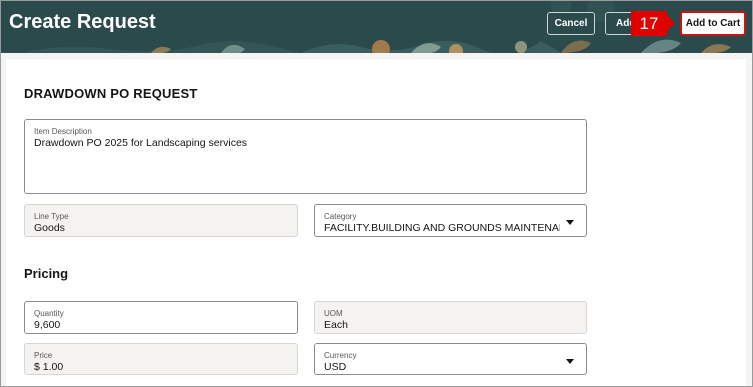  What do you see at coordinates (46, 273) in the screenshot?
I see `pricing-section-title: Pricing` at bounding box center [46, 273].